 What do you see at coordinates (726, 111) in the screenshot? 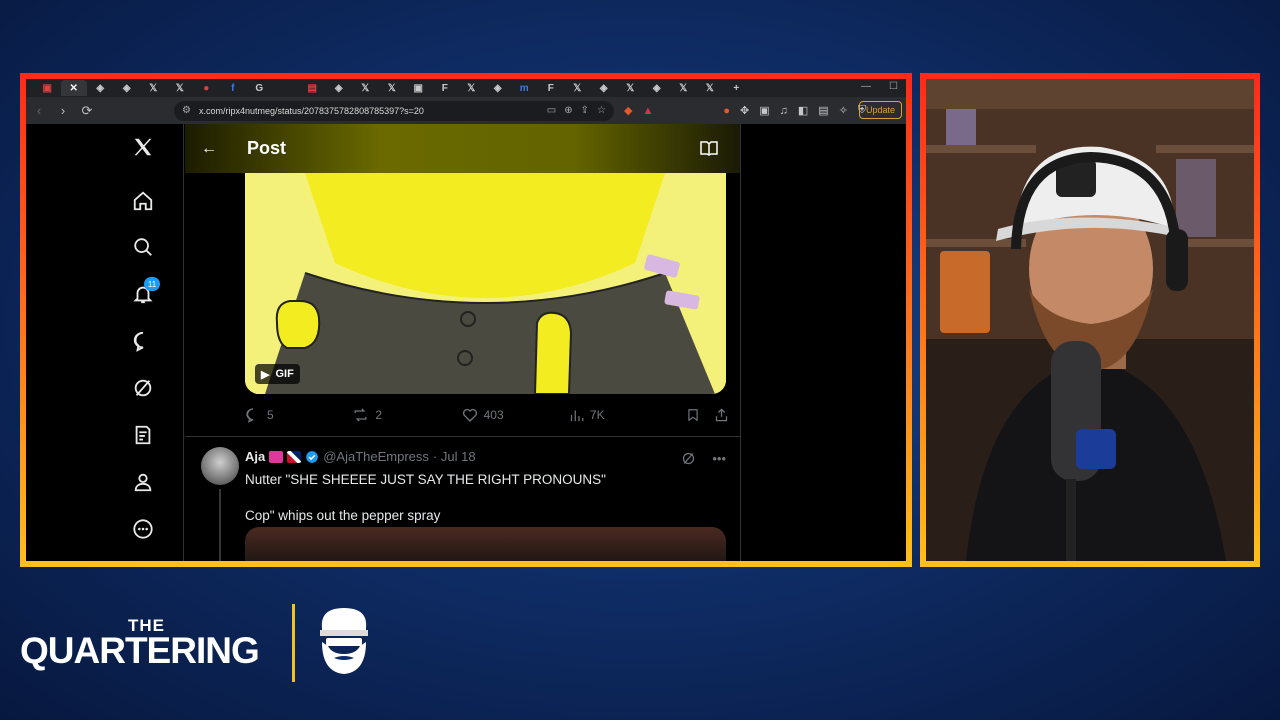
I see `extension-orange-icon: ●` at bounding box center [726, 111].